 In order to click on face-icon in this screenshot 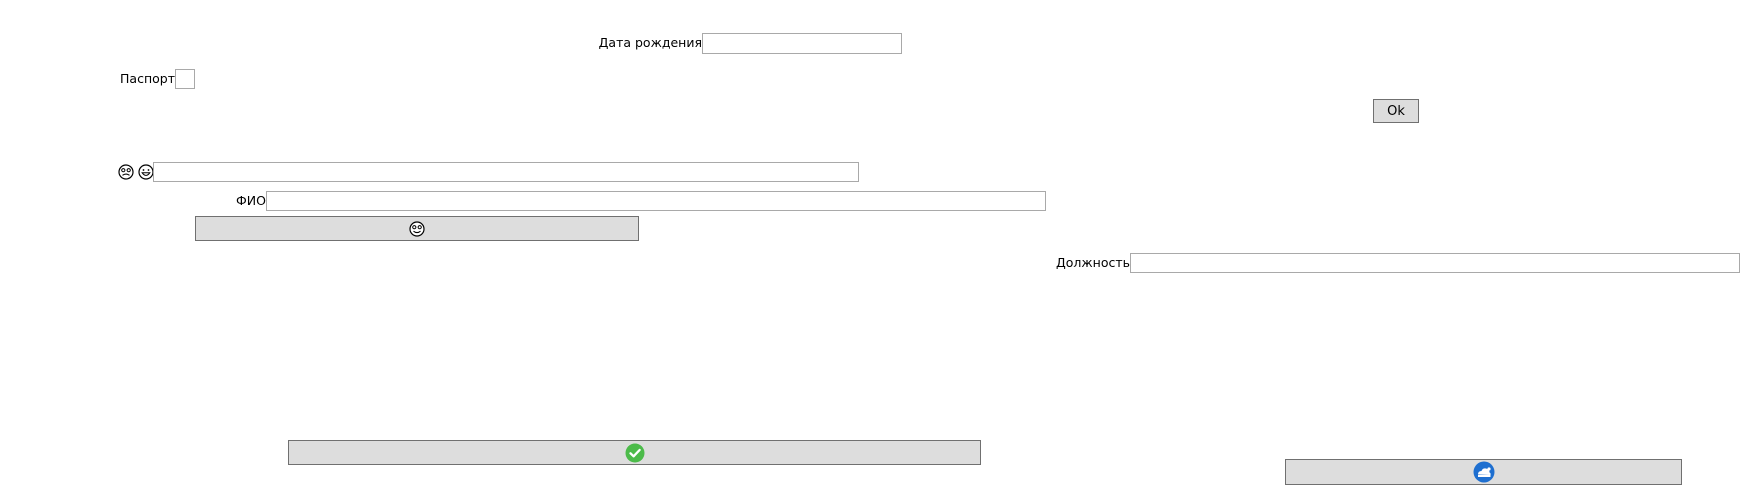, I will do `click(417, 228)`.